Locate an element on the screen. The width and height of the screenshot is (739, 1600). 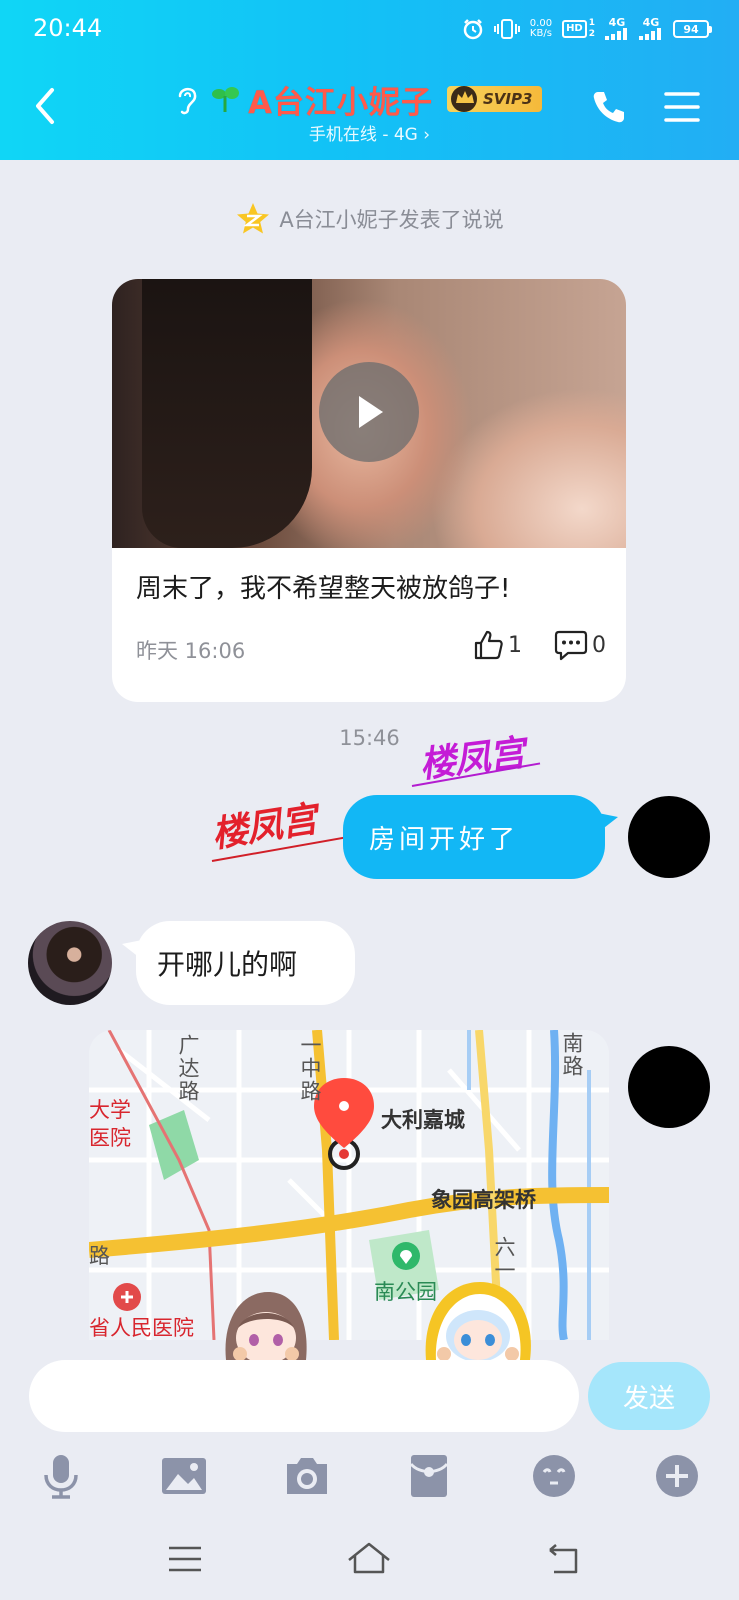
contact-name: A台江小妮子 is located at coordinates (340, 102).